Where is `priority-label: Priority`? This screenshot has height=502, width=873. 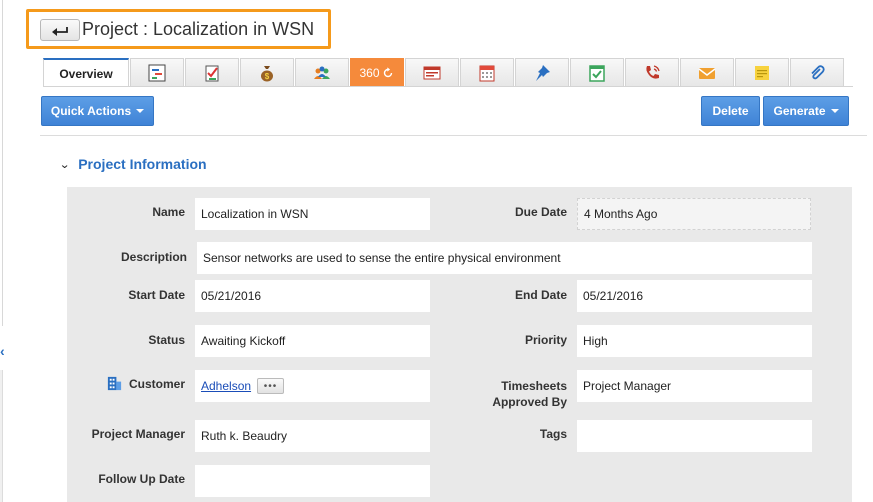 priority-label: Priority is located at coordinates (545, 340).